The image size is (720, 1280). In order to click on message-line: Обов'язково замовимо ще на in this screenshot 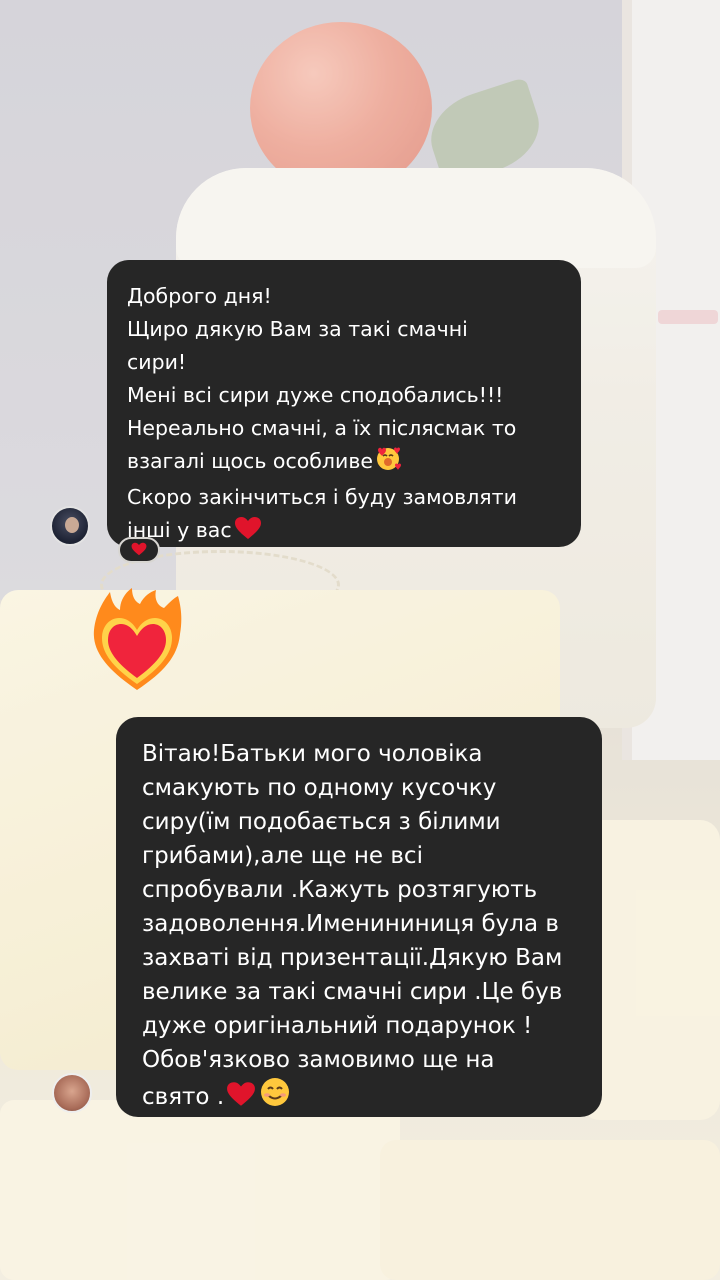, I will do `click(318, 1060)`.